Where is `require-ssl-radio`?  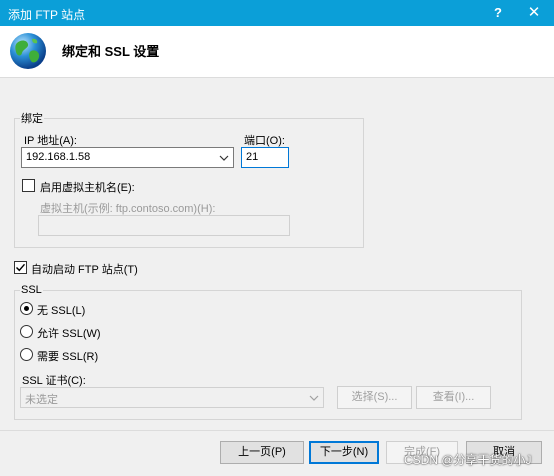
require-ssl-radio is located at coordinates (26, 354).